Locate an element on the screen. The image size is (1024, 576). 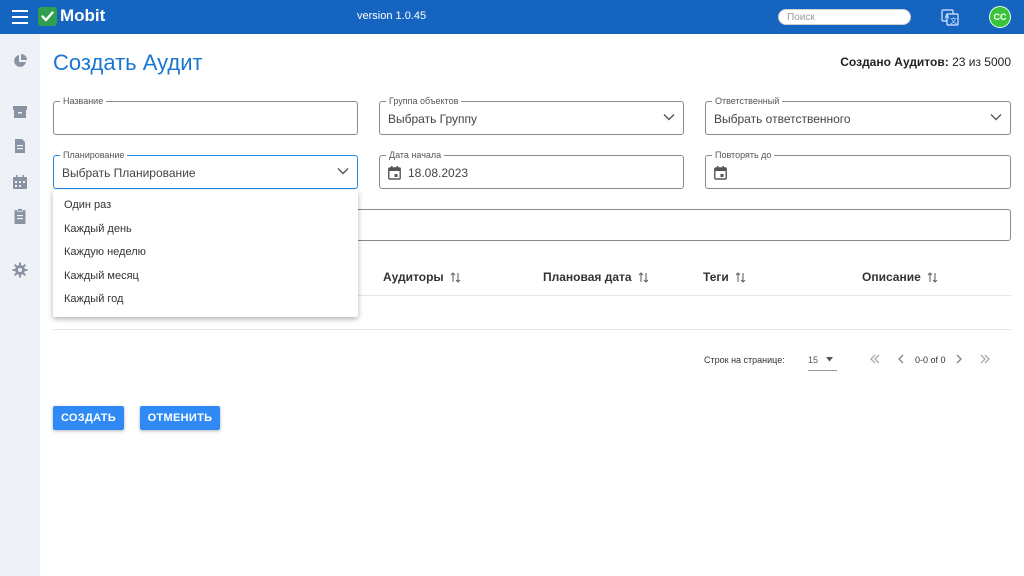
user-avatar: CC is located at coordinates (1000, 17).